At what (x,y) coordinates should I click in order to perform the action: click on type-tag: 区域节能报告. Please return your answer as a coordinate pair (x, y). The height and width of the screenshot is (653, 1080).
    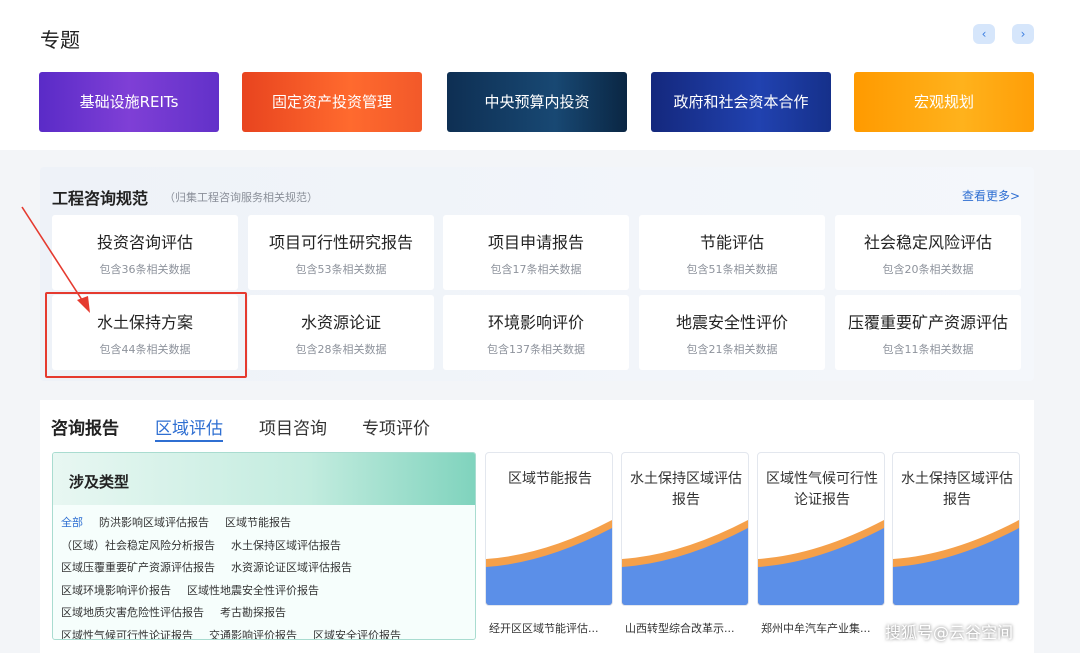
    Looking at the image, I should click on (258, 523).